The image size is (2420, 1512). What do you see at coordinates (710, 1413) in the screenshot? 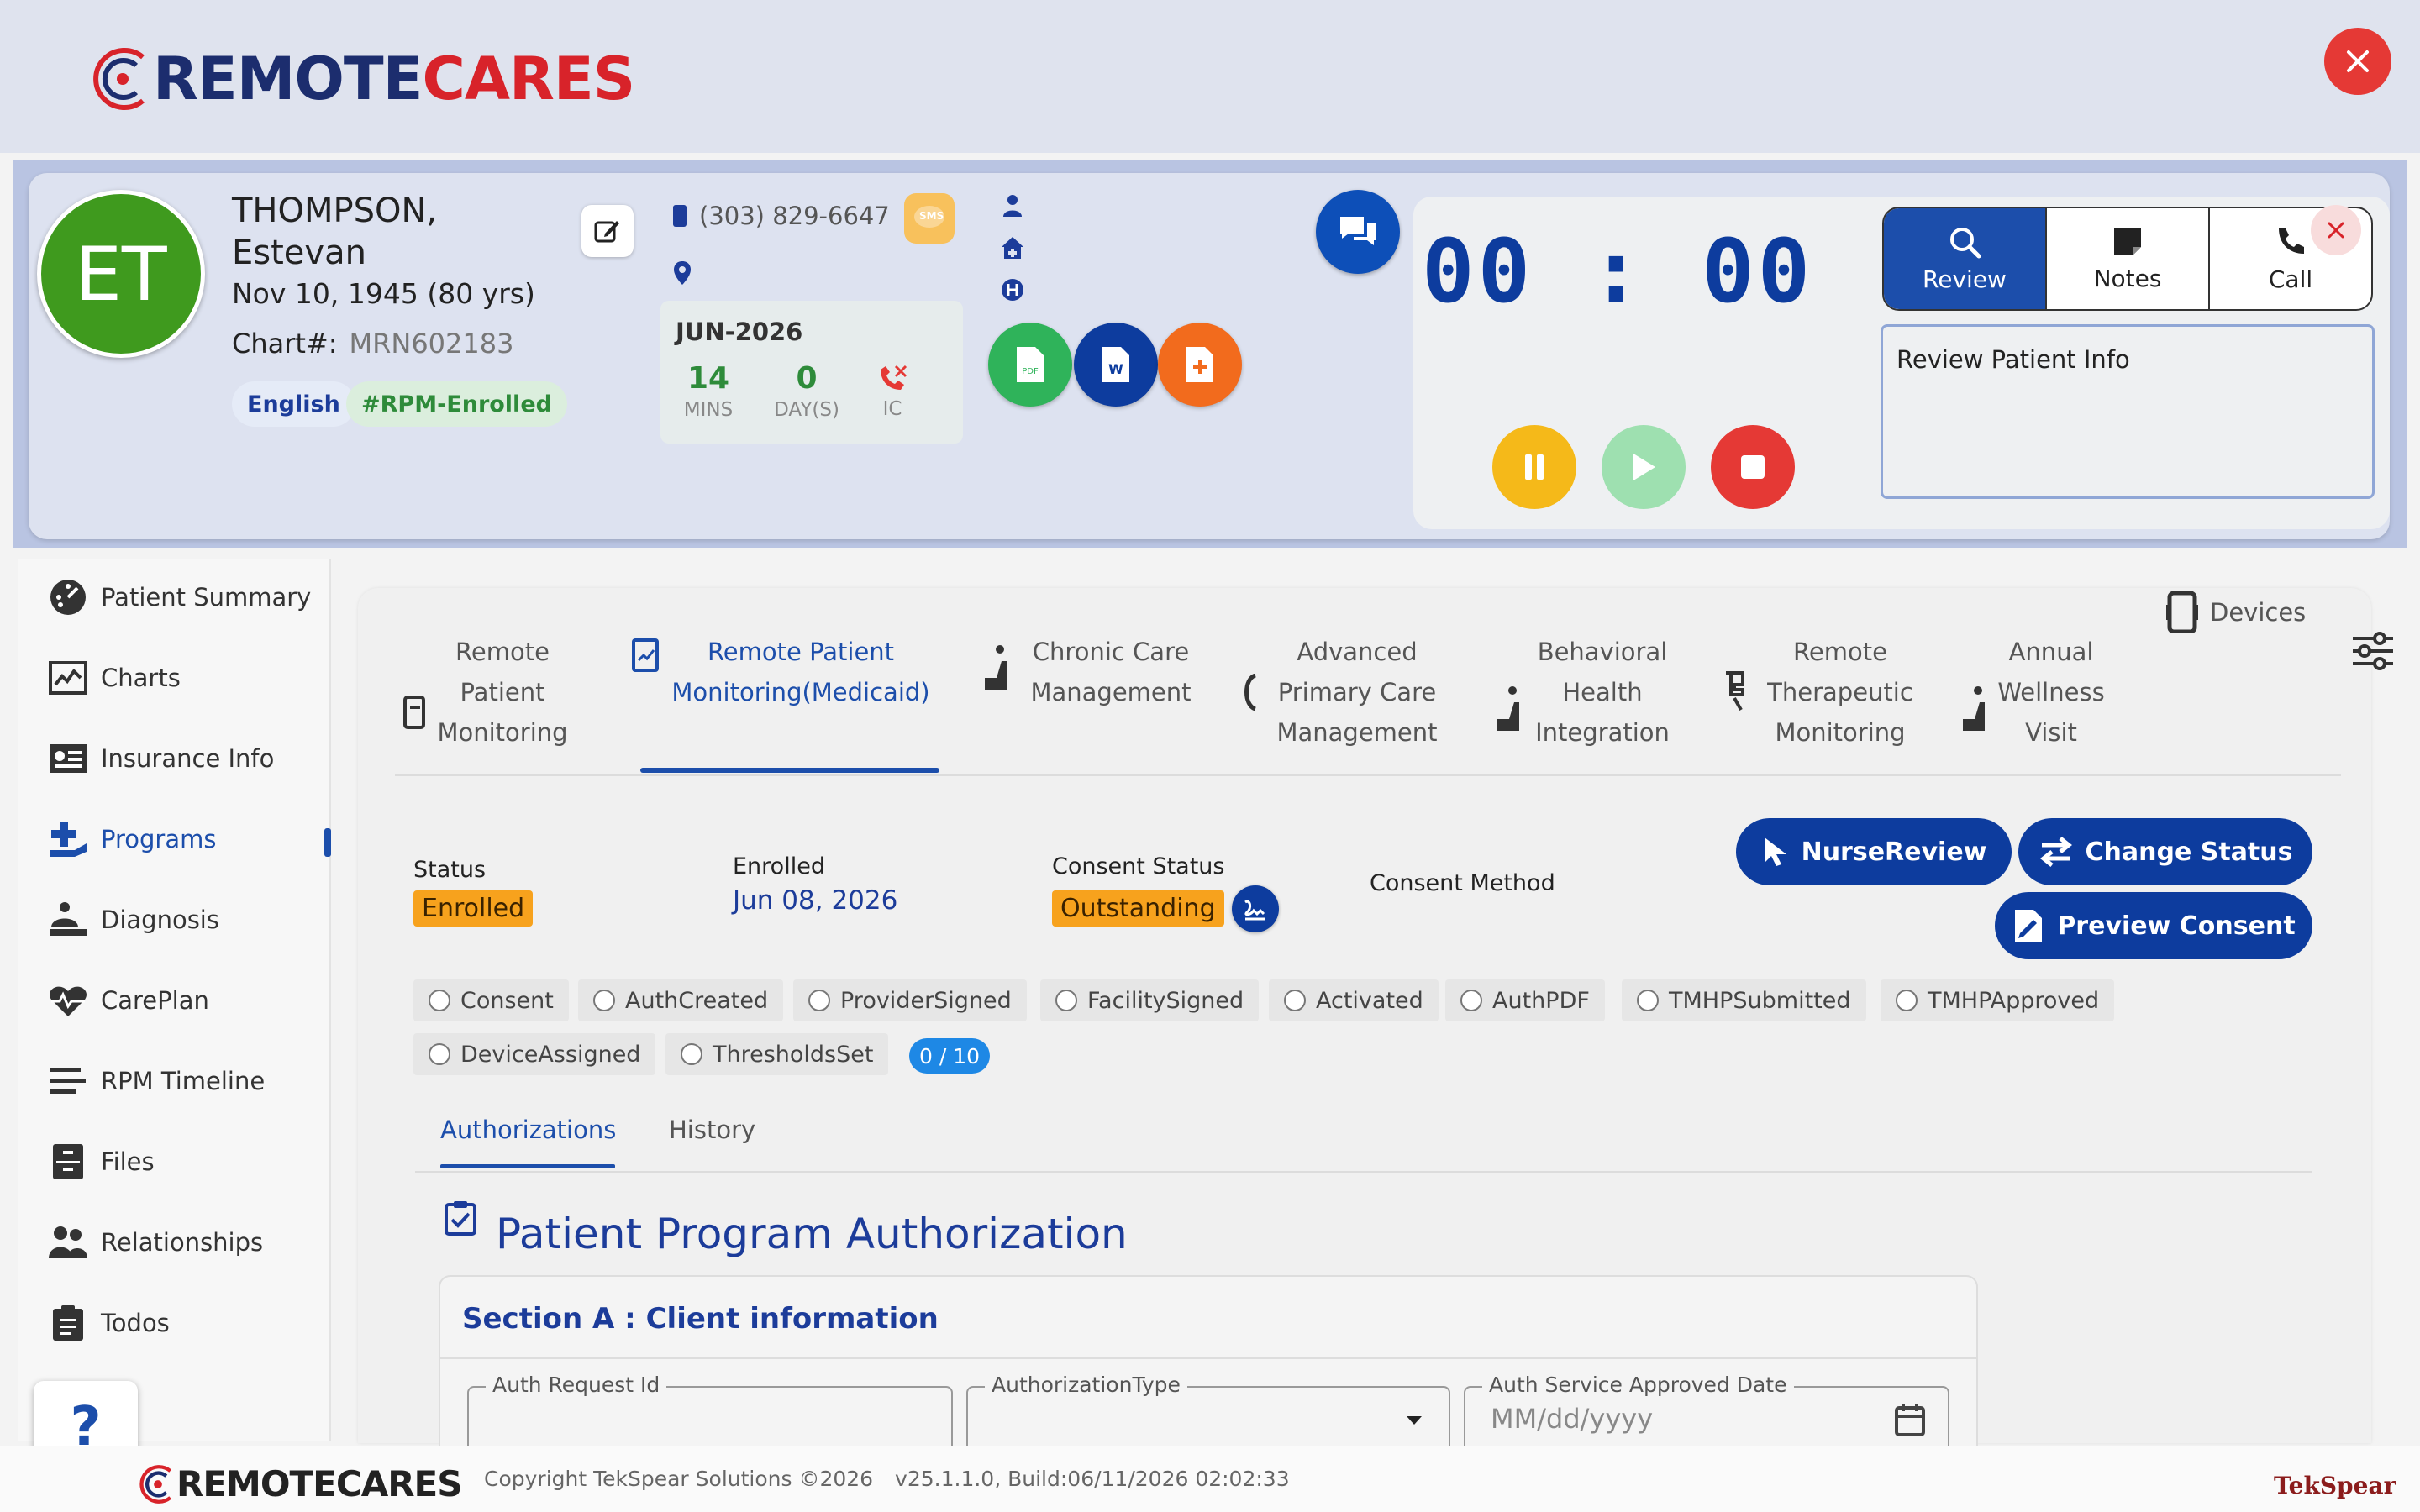
I see `auth-request-id-field: Auth Request Id` at bounding box center [710, 1413].